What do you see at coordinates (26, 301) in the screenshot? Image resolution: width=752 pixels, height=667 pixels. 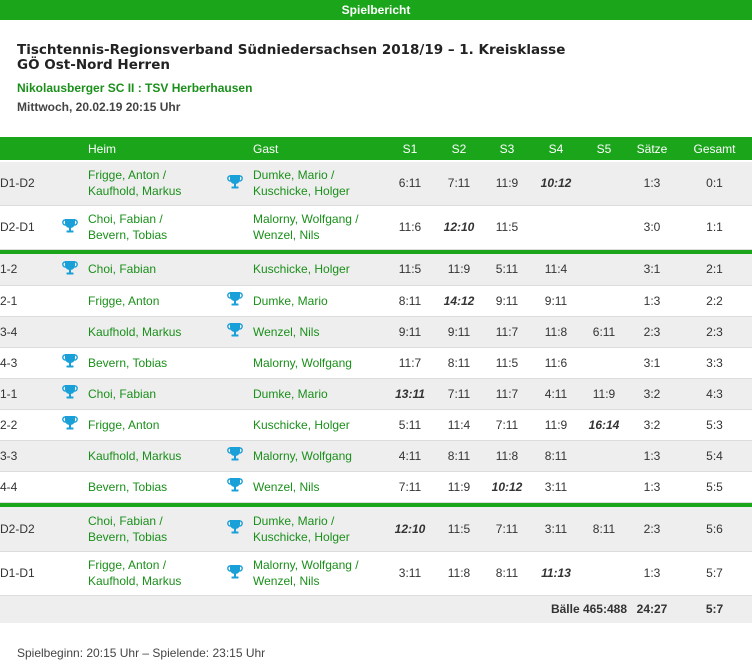 I see `pairing-label: 2-1` at bounding box center [26, 301].